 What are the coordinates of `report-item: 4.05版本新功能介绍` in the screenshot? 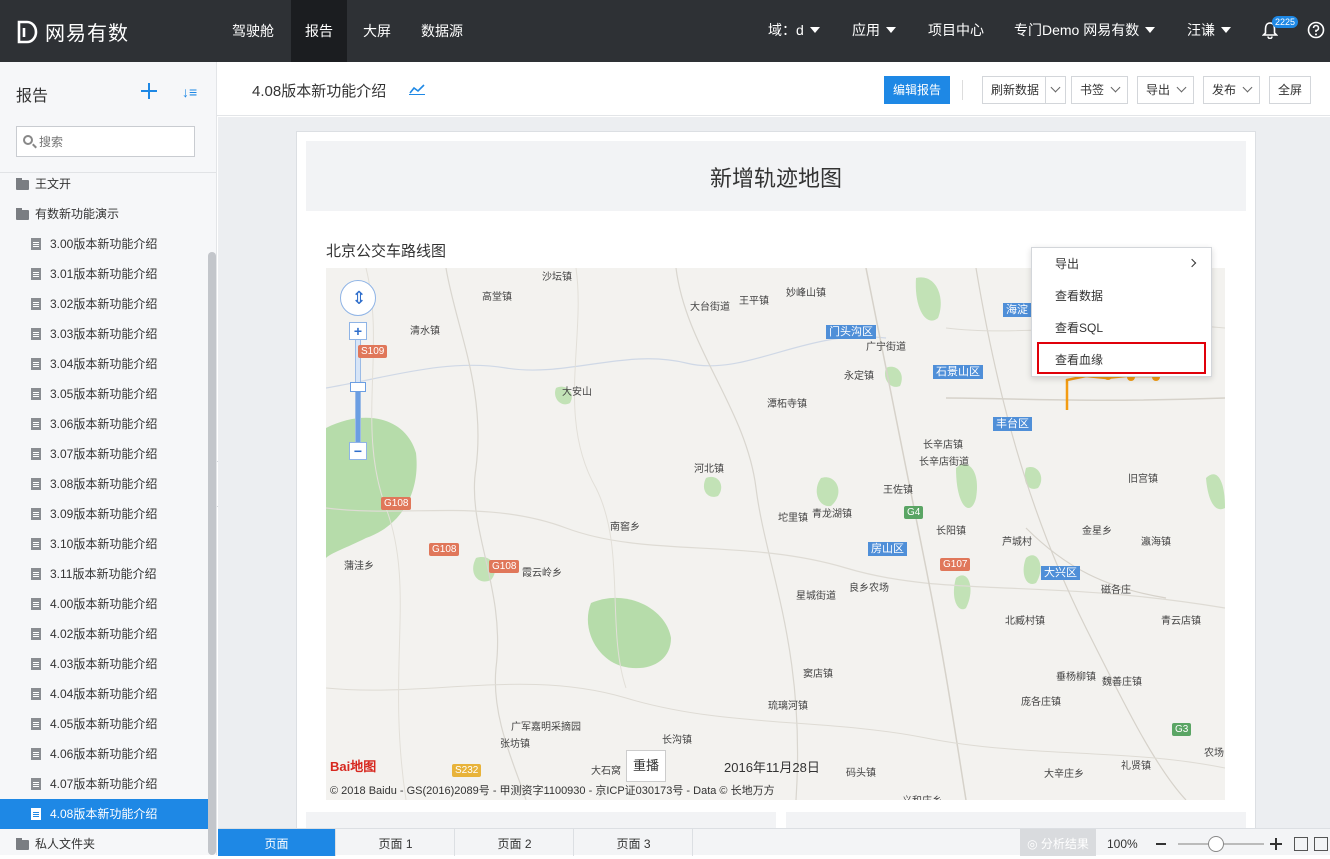 It's located at (104, 724).